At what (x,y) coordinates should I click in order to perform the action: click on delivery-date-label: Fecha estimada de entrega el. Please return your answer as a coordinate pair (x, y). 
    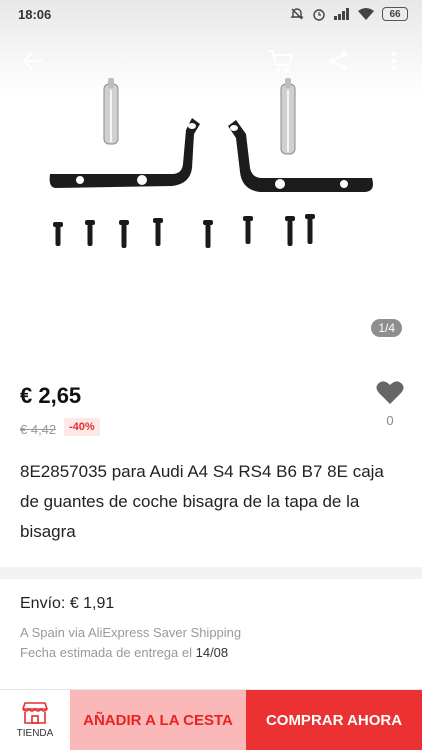
    Looking at the image, I should click on (108, 652).